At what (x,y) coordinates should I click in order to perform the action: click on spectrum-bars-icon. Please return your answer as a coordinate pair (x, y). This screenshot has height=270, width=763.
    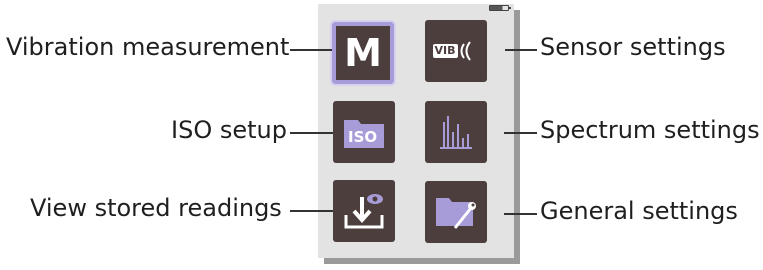
    Looking at the image, I should click on (456, 132).